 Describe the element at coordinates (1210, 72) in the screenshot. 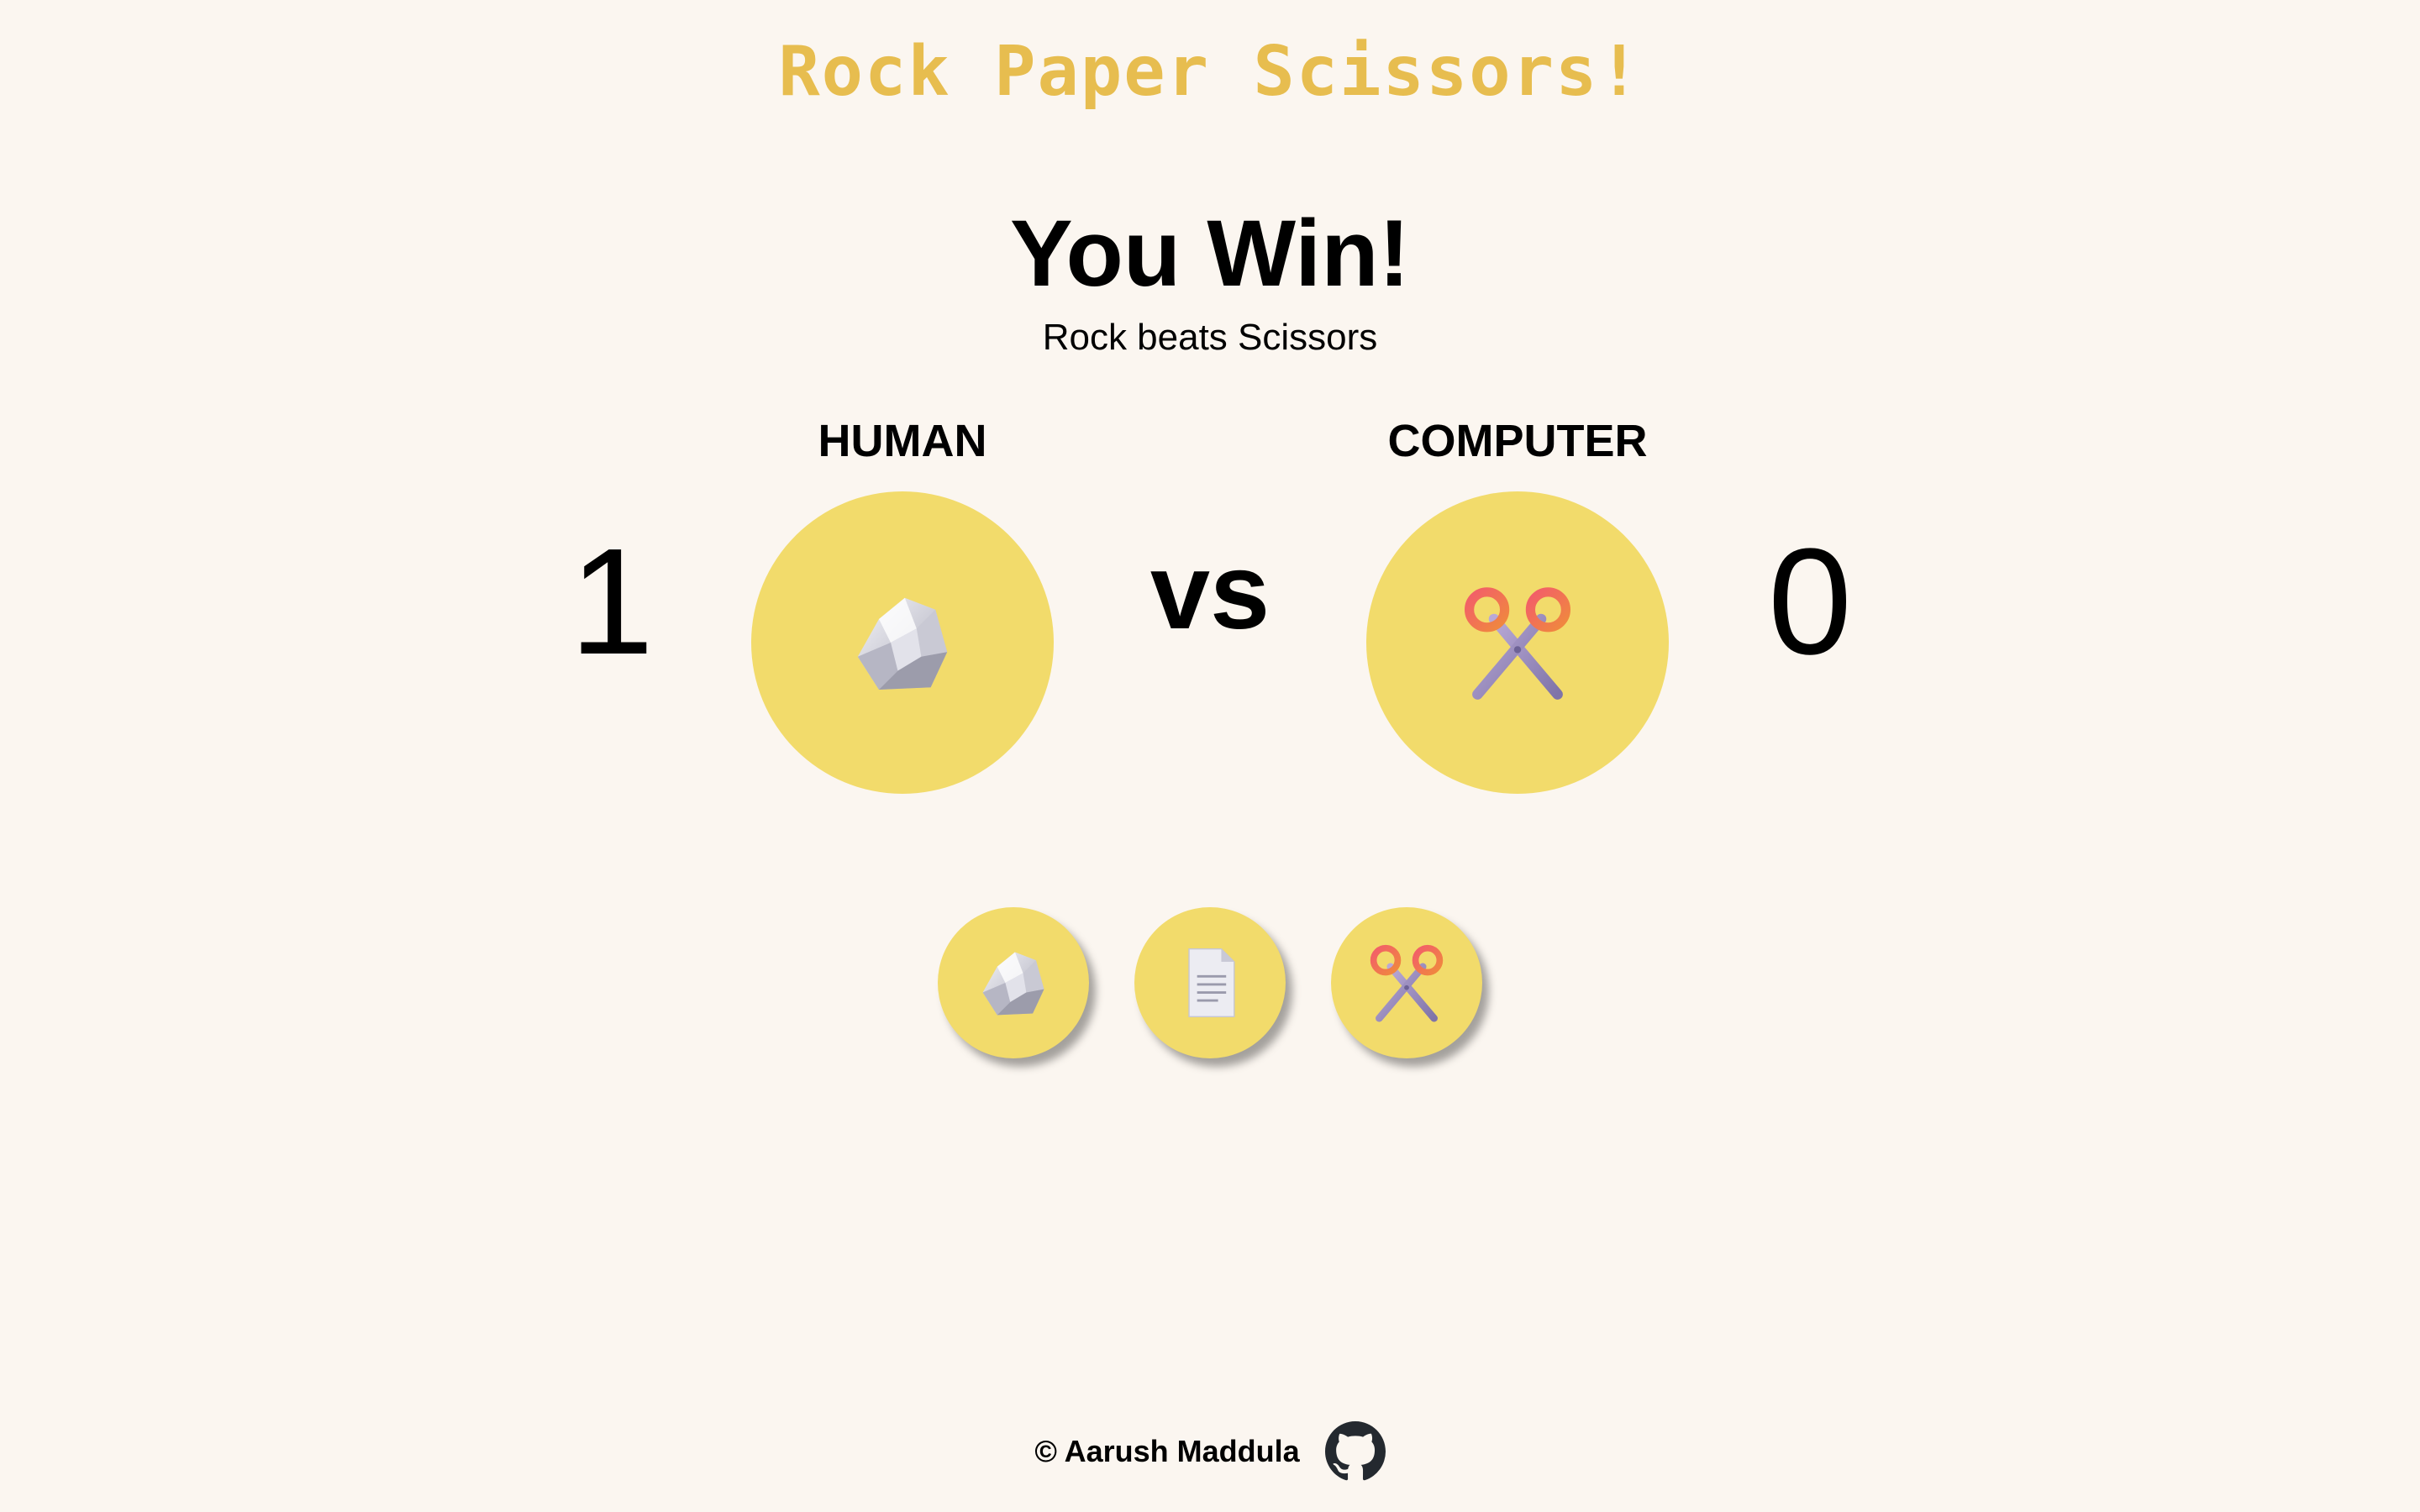

I see `page-title: Rock Paper Scissors!` at that location.